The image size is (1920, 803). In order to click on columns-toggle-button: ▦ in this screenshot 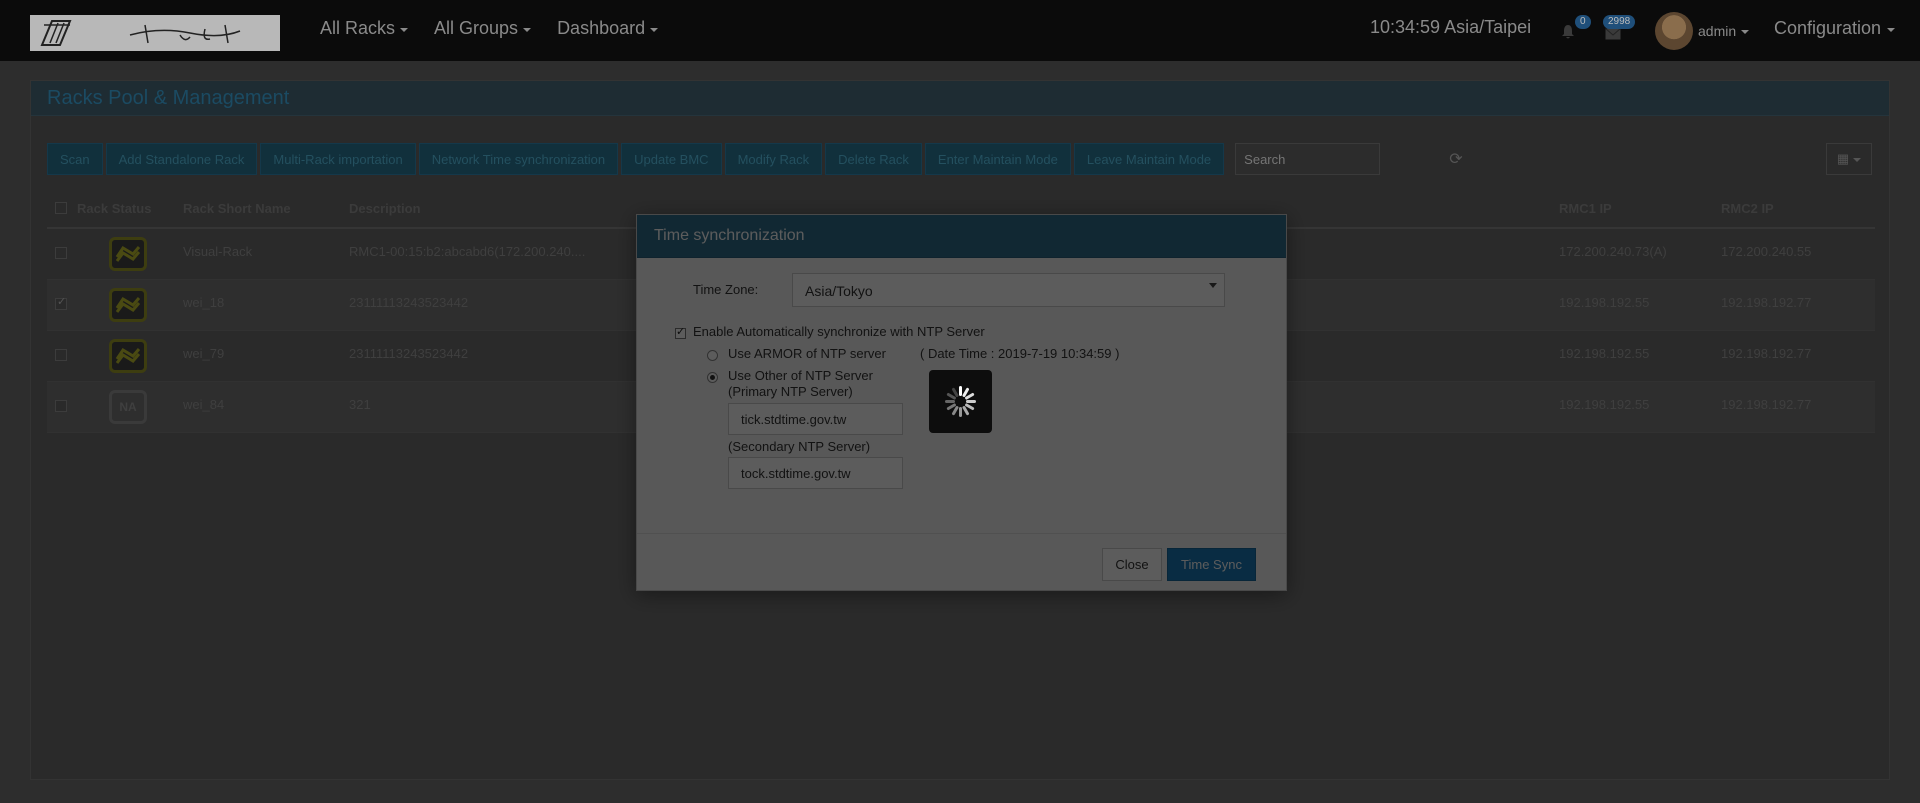, I will do `click(1849, 159)`.